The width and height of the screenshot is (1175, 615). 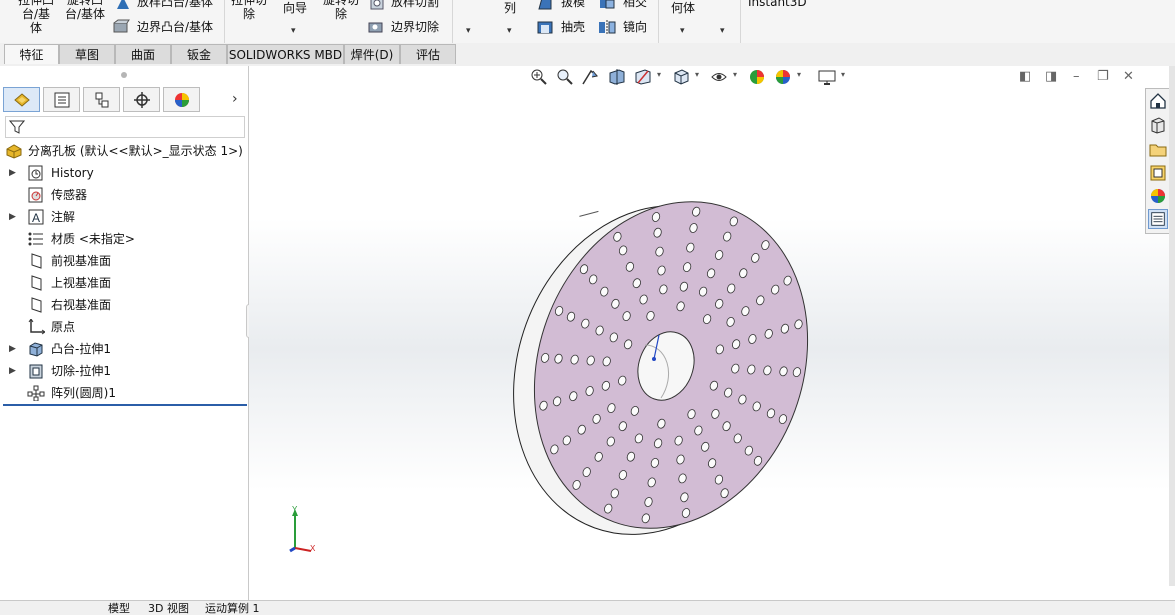 I want to click on cut-extrude-icon, so click(x=36, y=371).